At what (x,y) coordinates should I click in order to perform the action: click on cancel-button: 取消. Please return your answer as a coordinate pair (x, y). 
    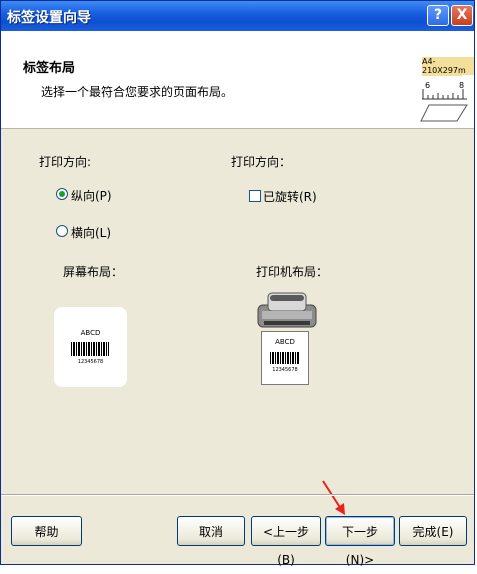
    Looking at the image, I should click on (211, 531).